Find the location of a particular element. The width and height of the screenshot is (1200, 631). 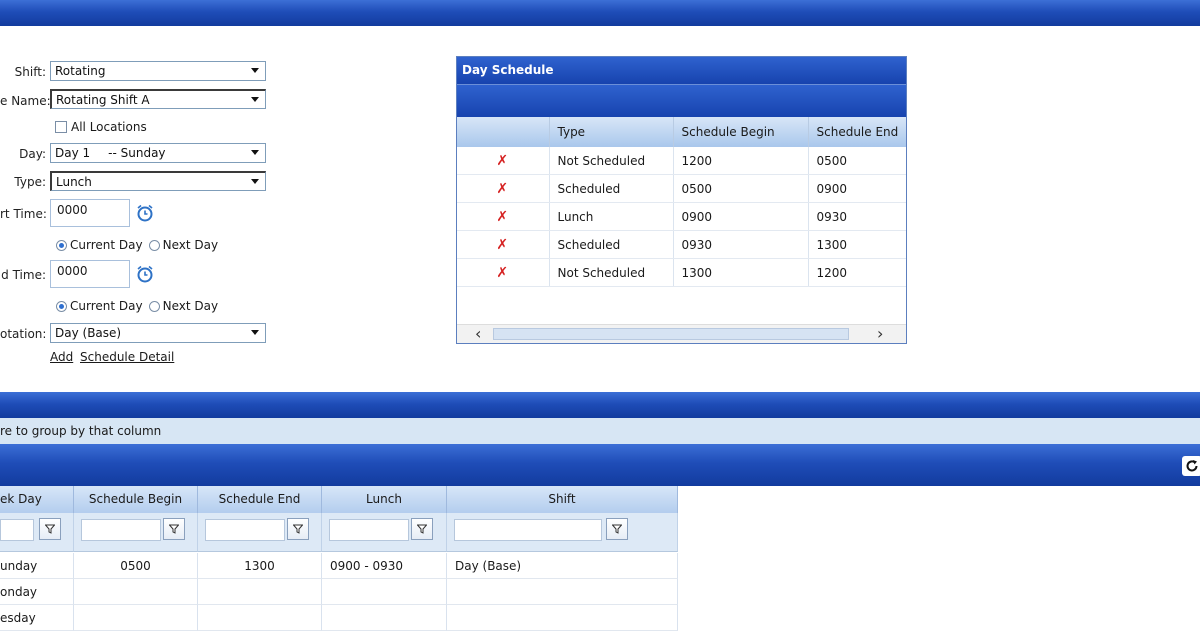

all-locations-checkbox: All Locations is located at coordinates (101, 127).